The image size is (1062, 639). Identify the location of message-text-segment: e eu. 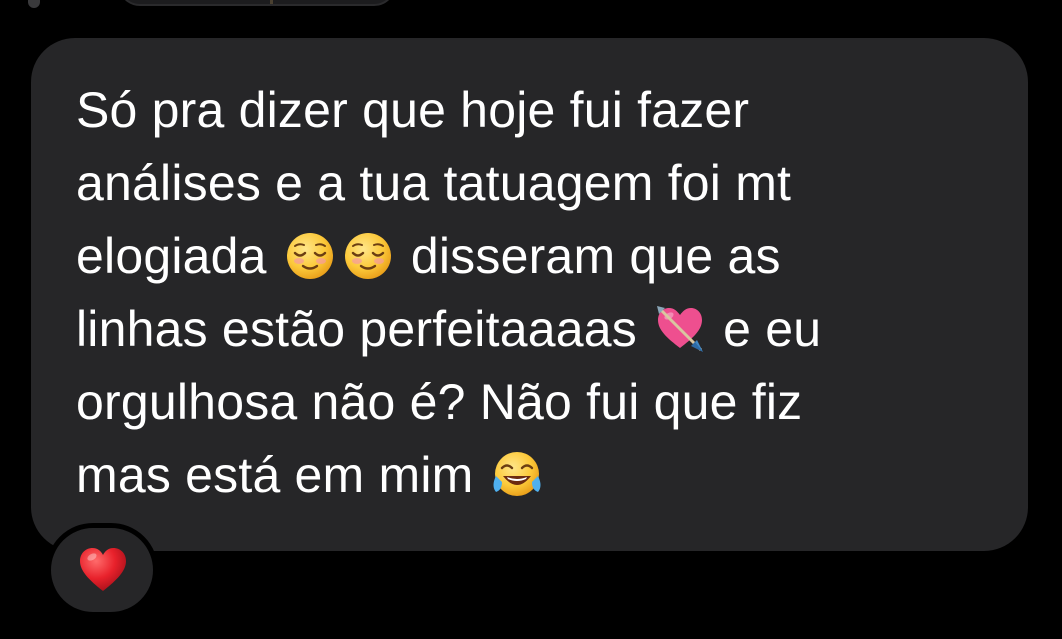
(765, 329).